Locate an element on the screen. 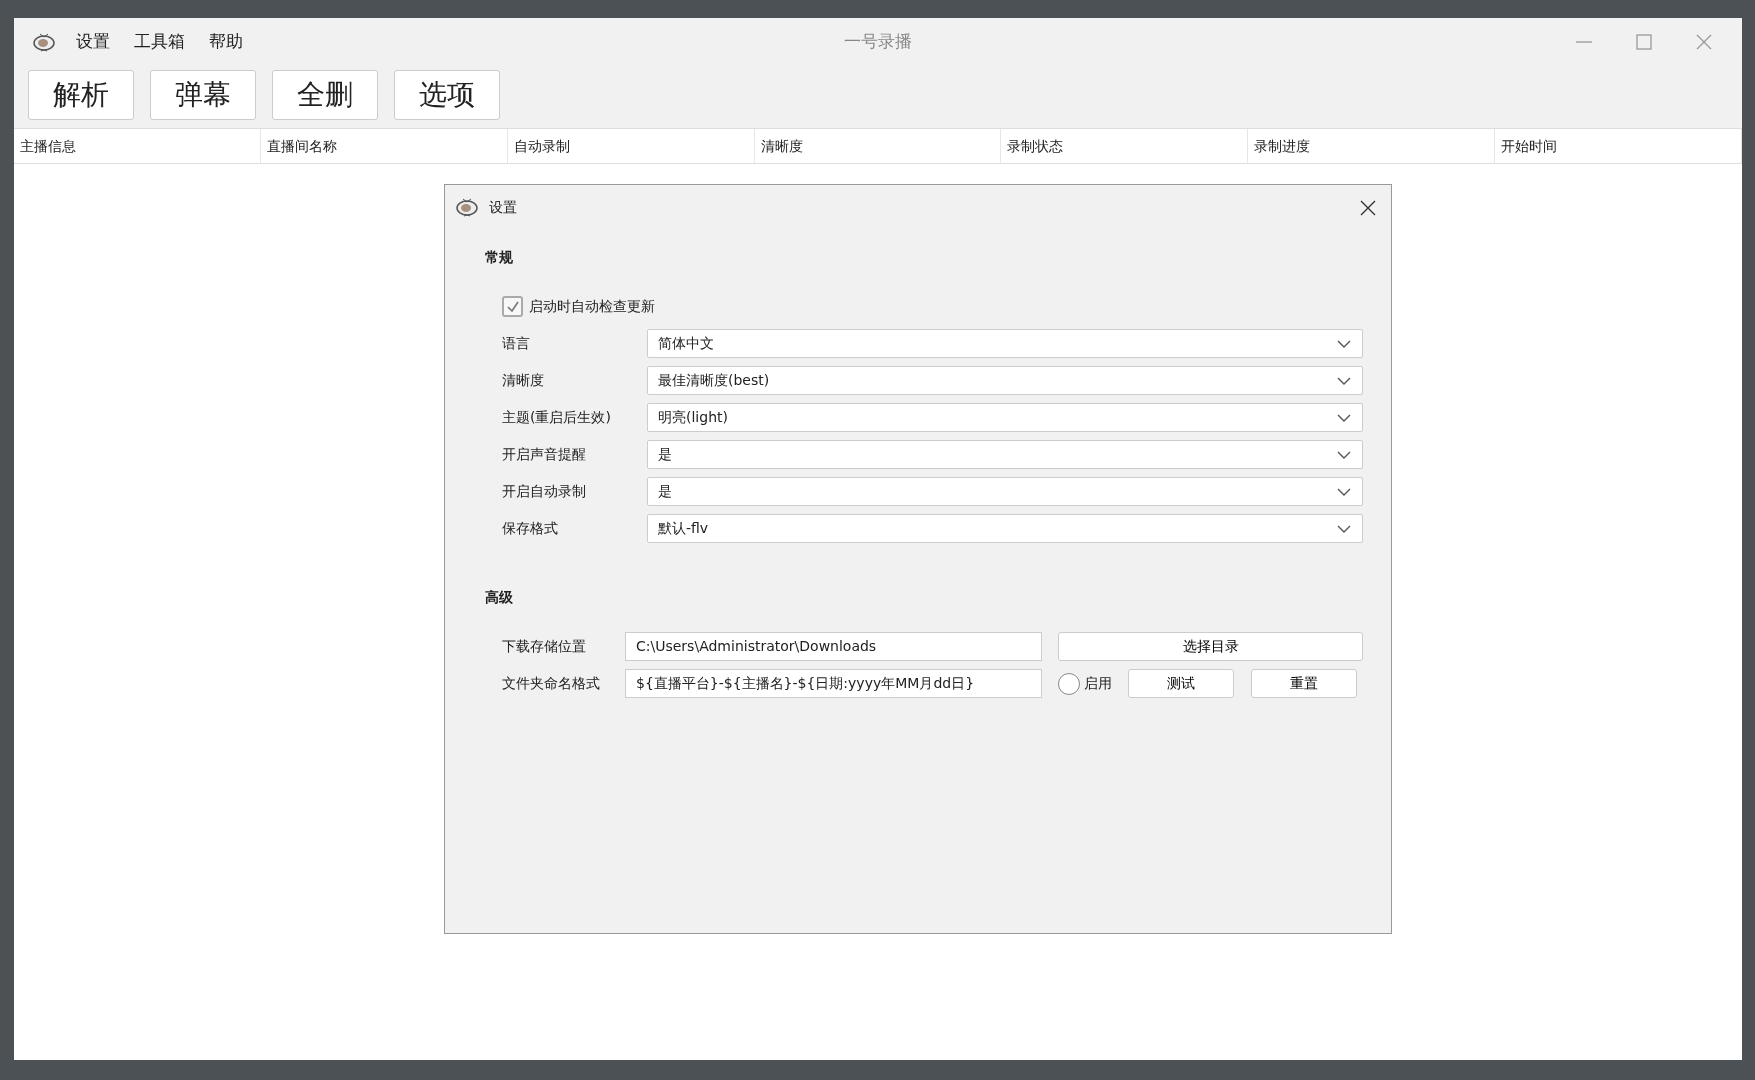 The width and height of the screenshot is (1755, 1080). field-label: 主题(重启后生效) is located at coordinates (557, 417).